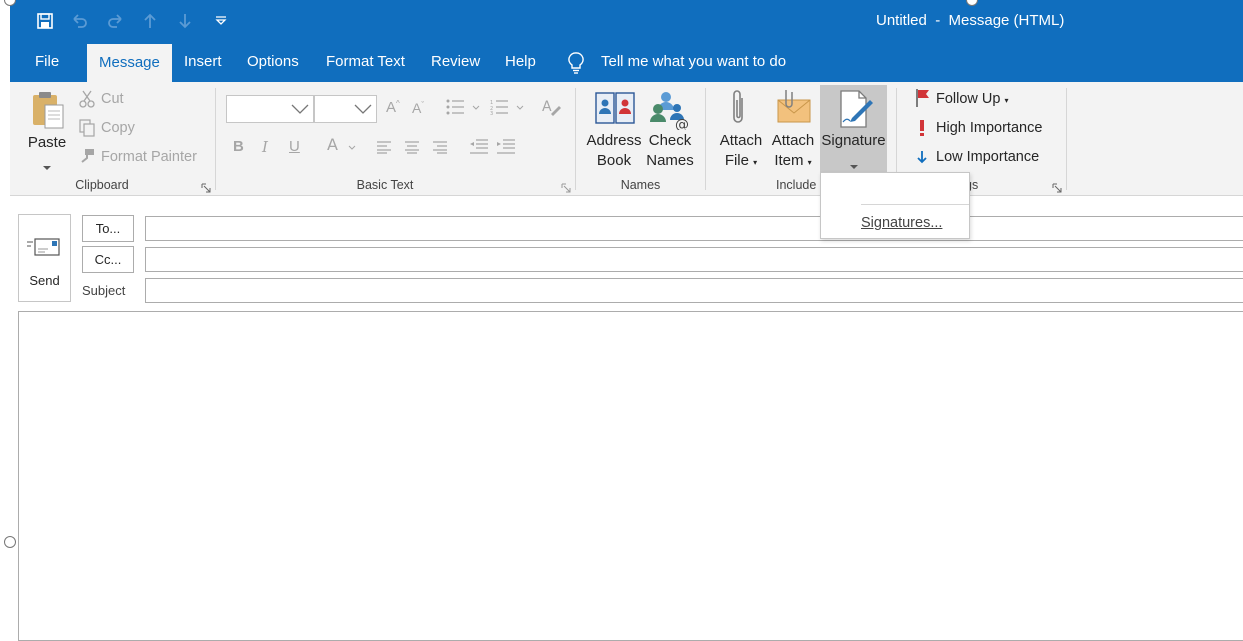 This screenshot has height=641, width=1243. Describe the element at coordinates (968, 99) in the screenshot. I see `follow-up-text: Follow Up` at that location.